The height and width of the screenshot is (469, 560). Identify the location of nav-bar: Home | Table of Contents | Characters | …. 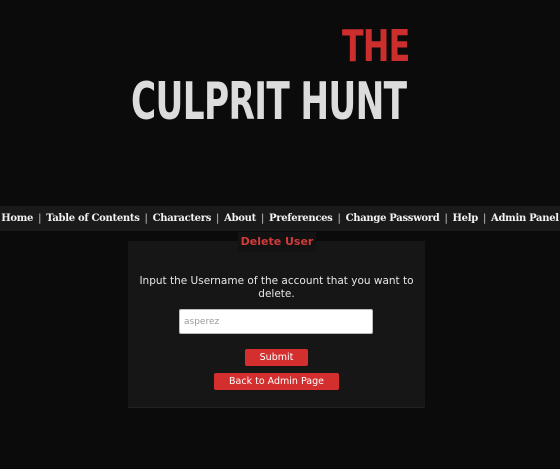
(280, 218).